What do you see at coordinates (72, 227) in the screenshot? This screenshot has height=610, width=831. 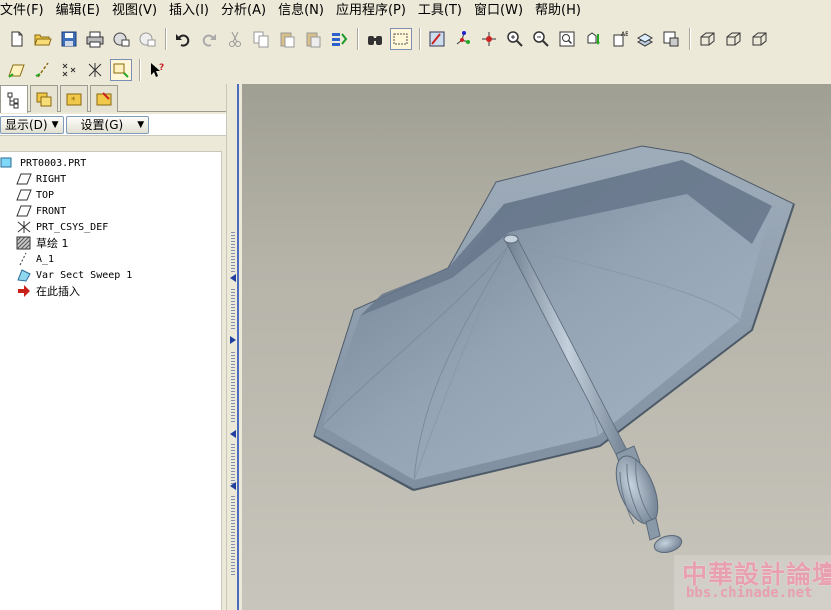 I see `tree-item-label: PRT_CSYS_DEF` at bounding box center [72, 227].